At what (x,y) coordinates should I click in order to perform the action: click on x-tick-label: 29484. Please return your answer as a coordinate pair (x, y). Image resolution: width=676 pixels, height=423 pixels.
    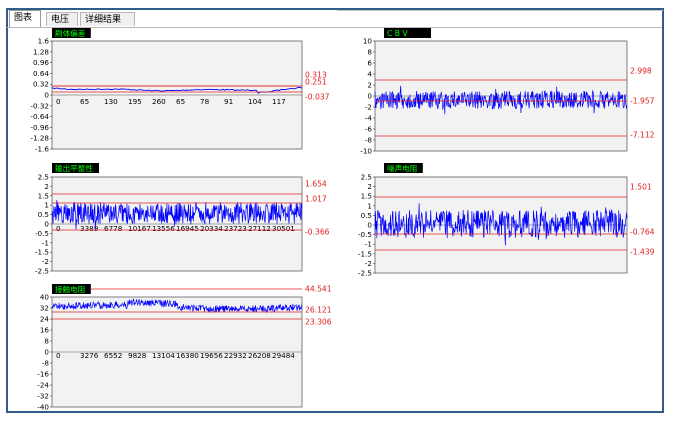
    Looking at the image, I should click on (283, 355).